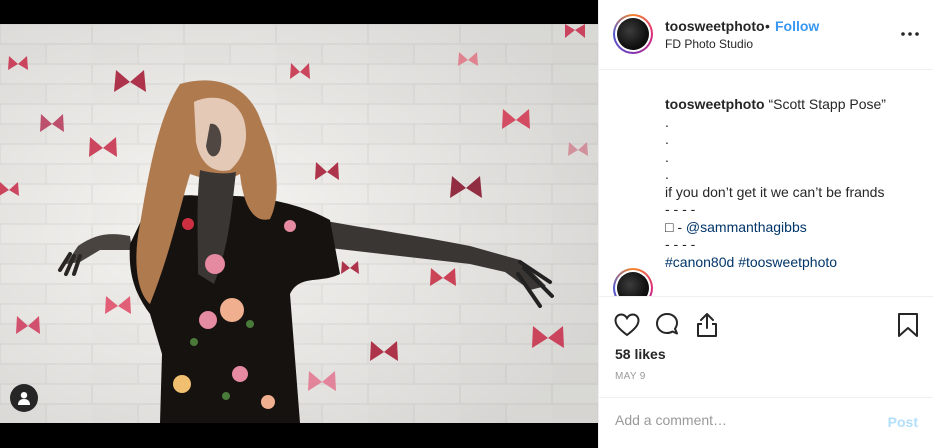 The height and width of the screenshot is (448, 933). What do you see at coordinates (675, 226) in the screenshot?
I see `camera-credit-prefix: □ -` at bounding box center [675, 226].